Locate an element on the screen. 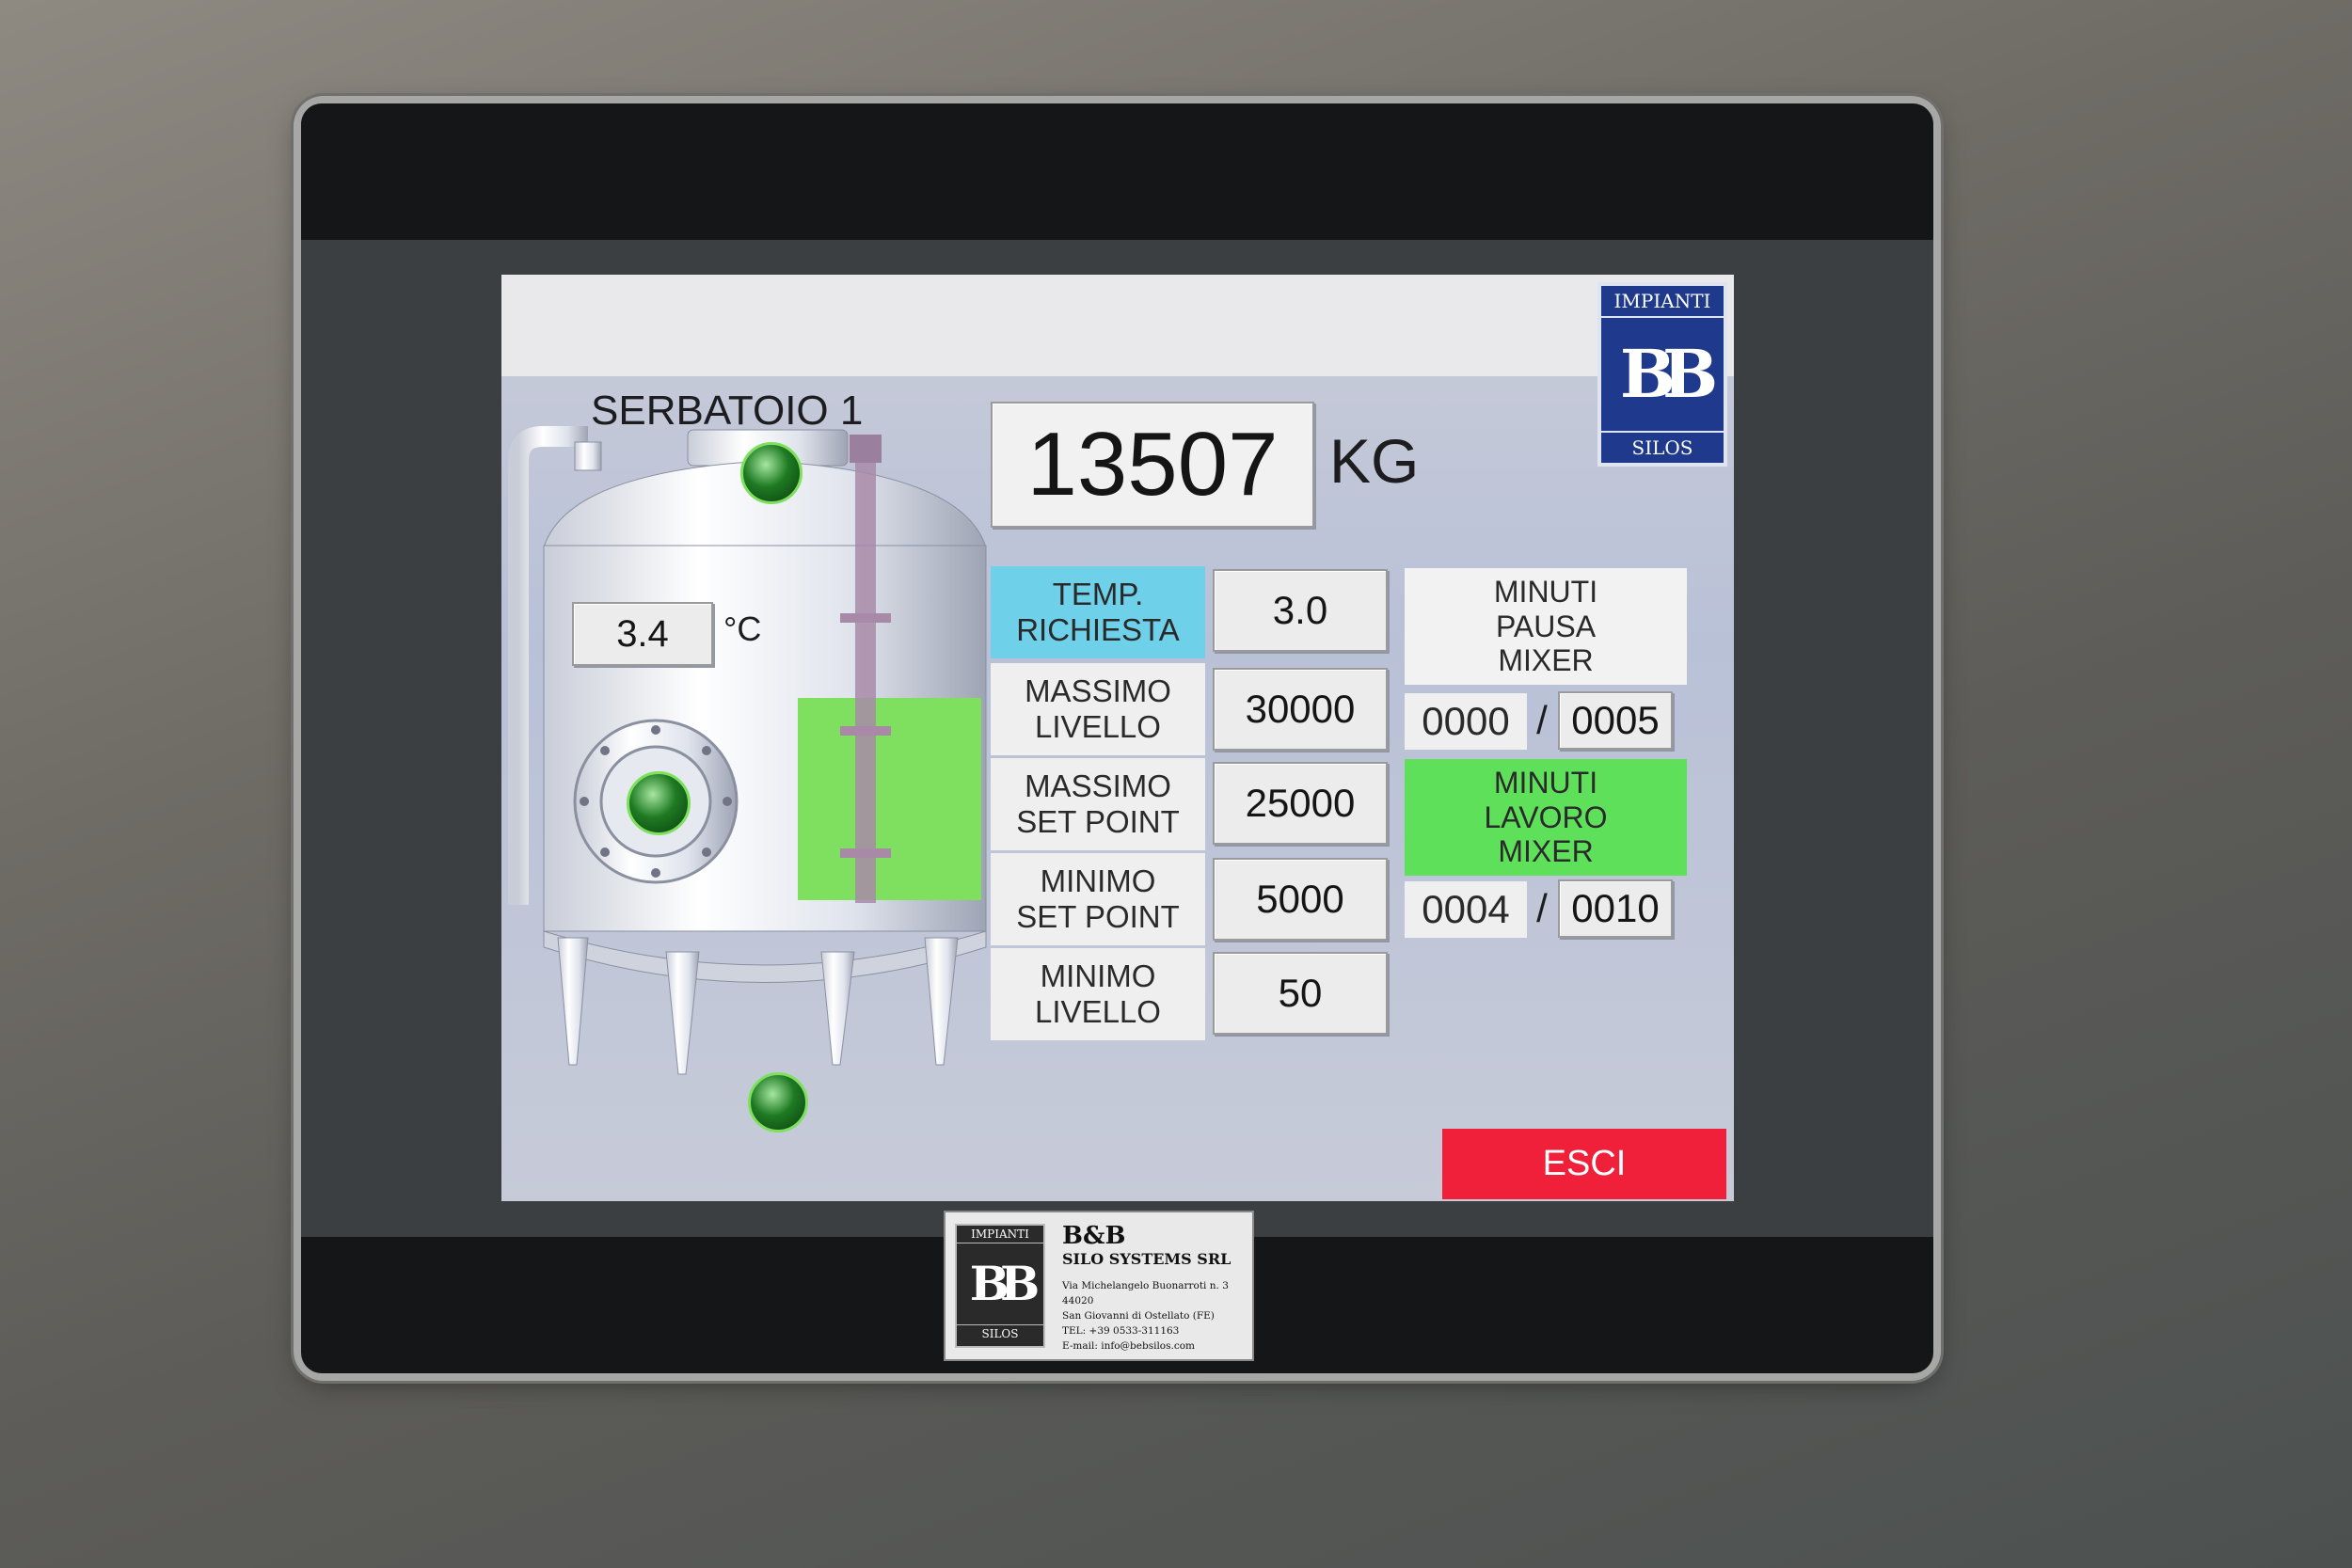 Image resolution: width=2352 pixels, height=1568 pixels. nameplate-logo: IMPIANTI BB SILOS is located at coordinates (1000, 1286).